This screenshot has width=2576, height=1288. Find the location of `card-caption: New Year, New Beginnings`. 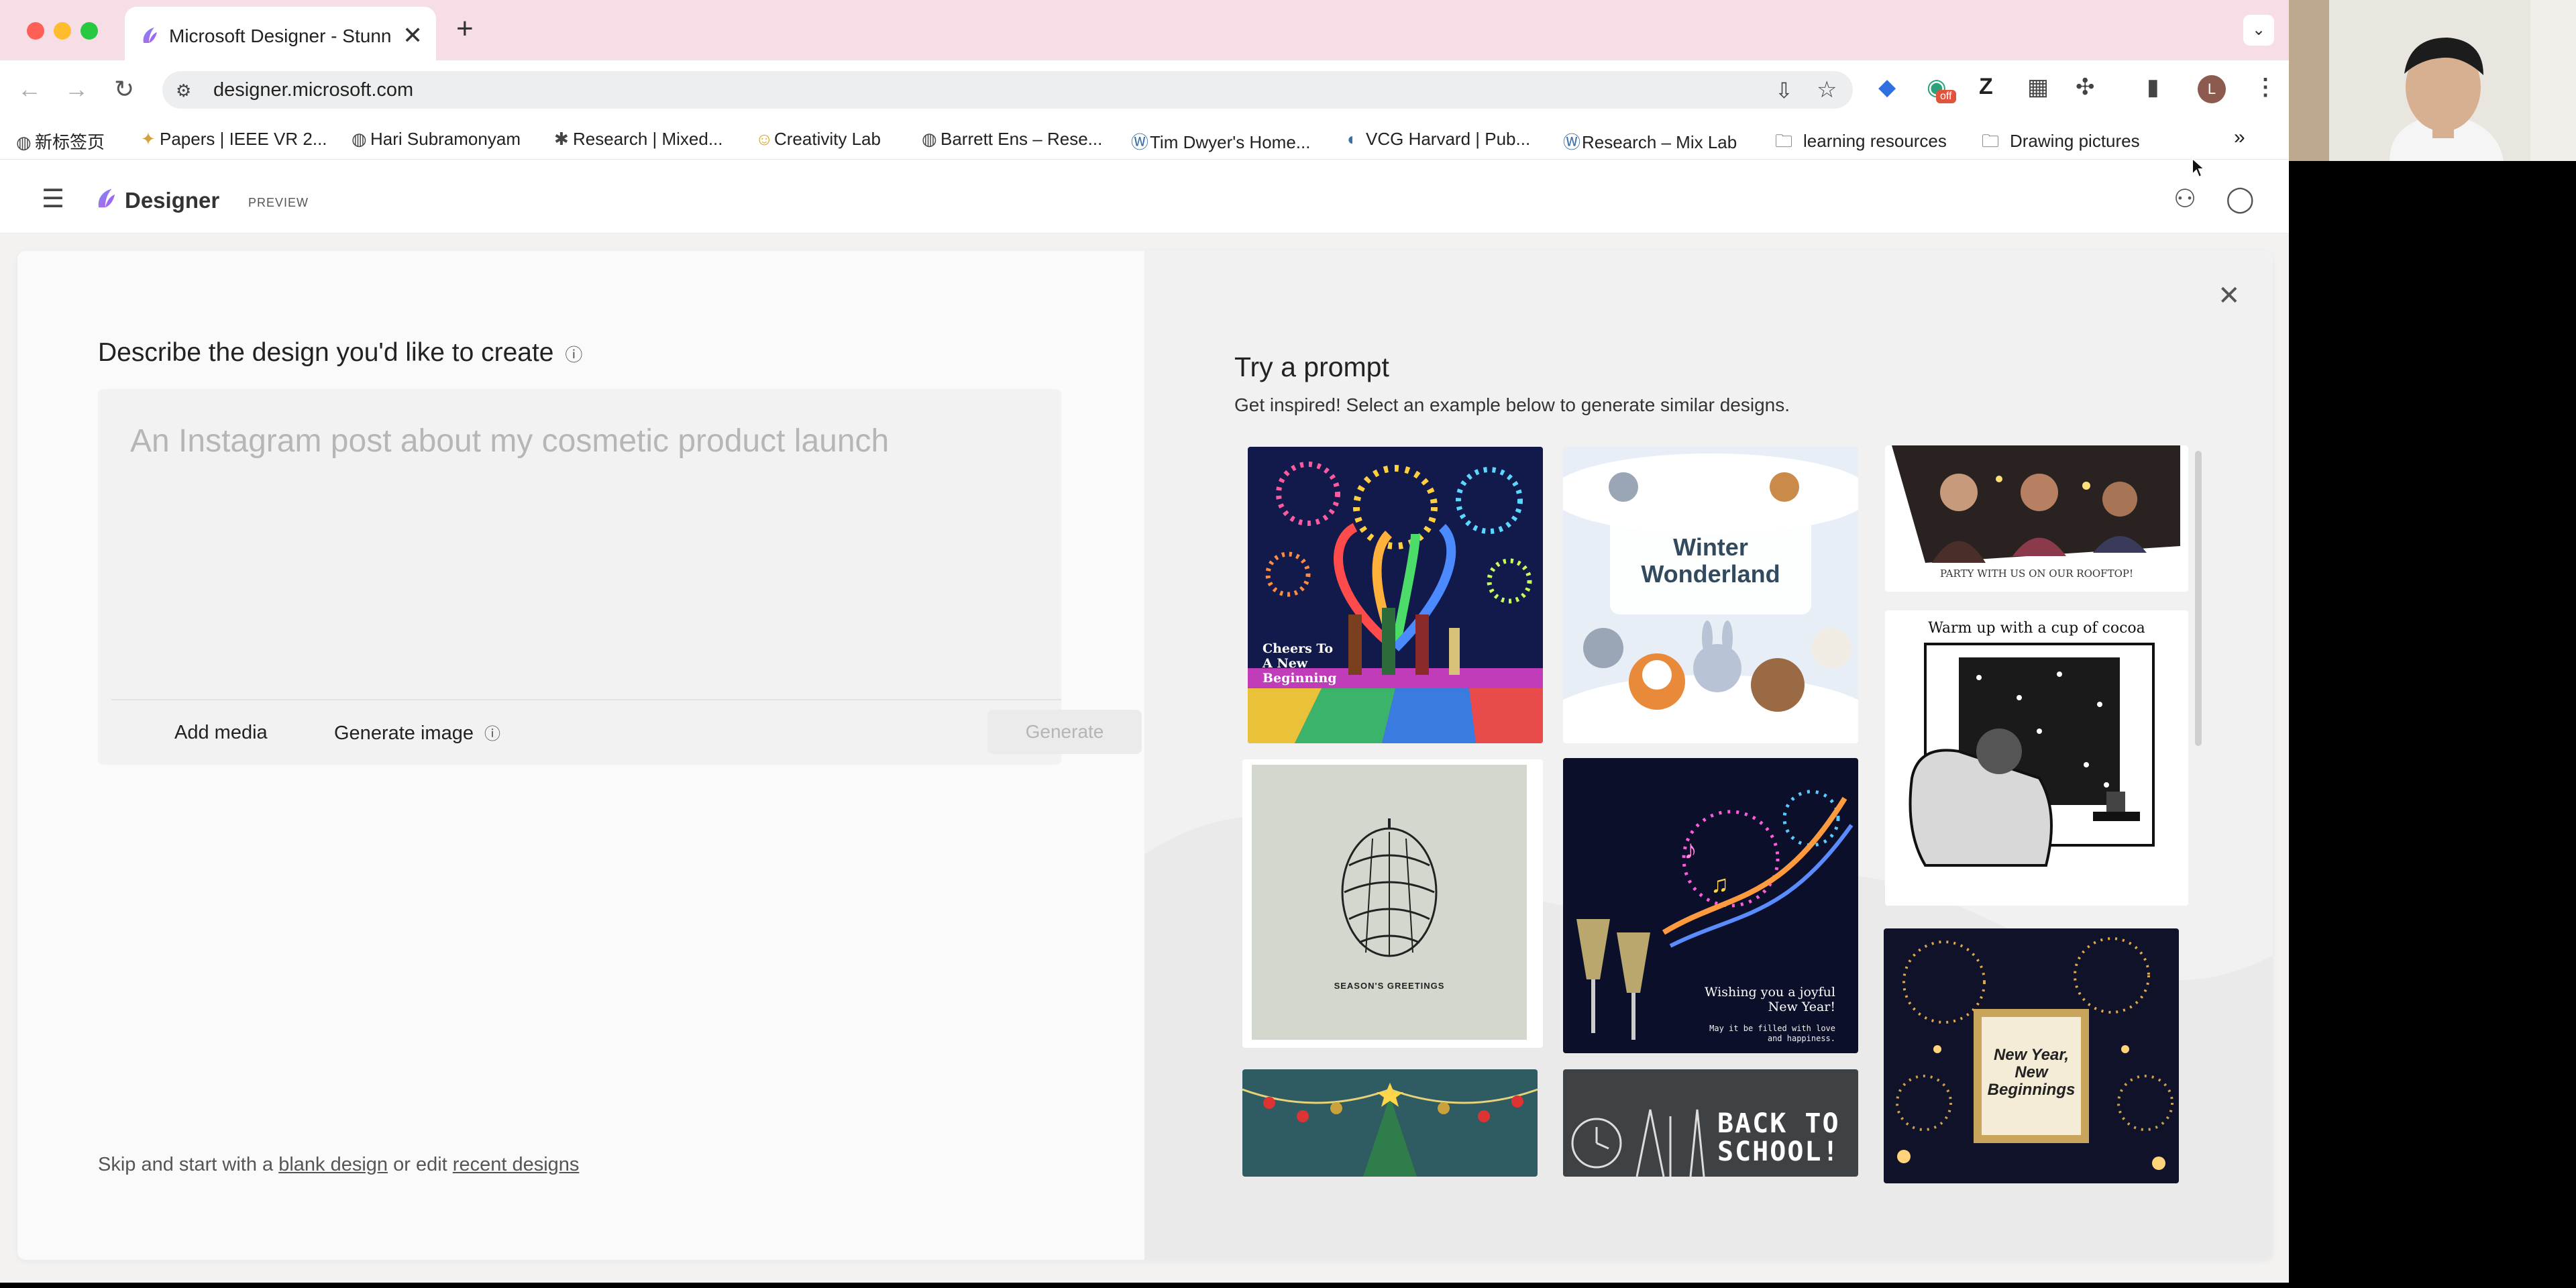

card-caption: New Year, New Beginnings is located at coordinates (2031, 1072).